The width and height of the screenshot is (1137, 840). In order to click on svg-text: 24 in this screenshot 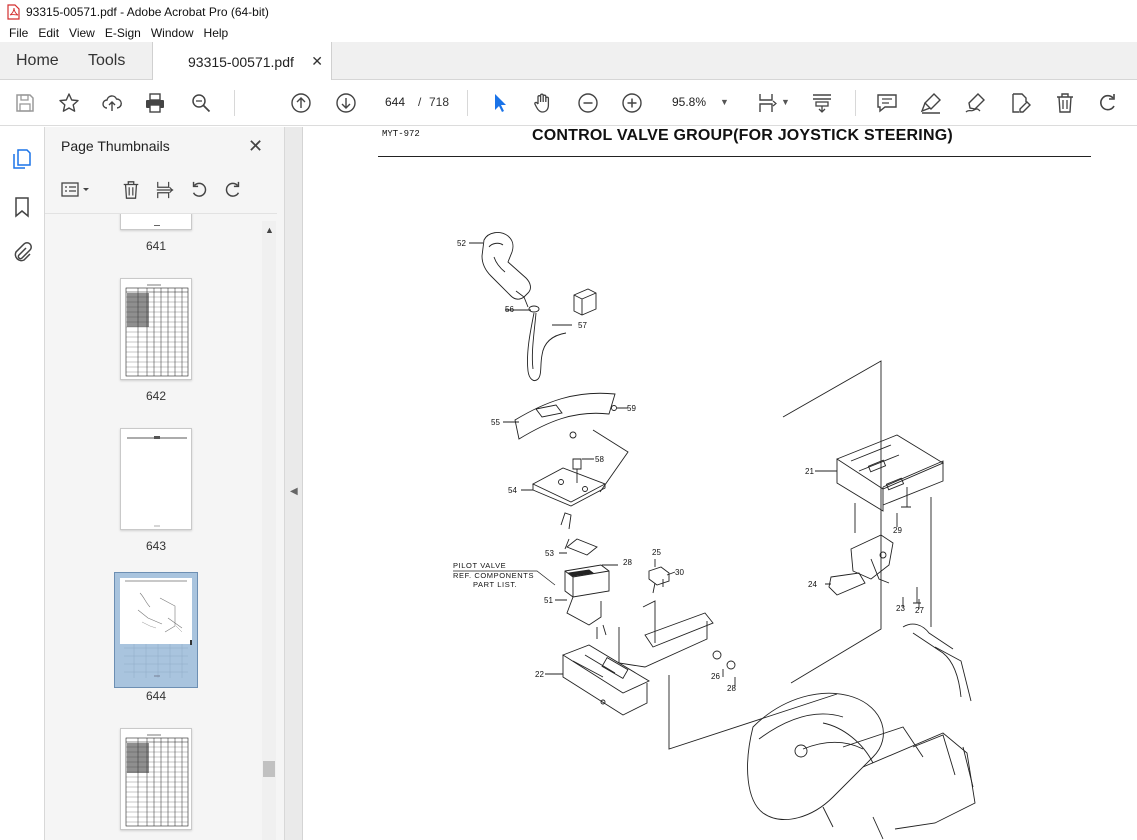, I will do `click(812, 584)`.